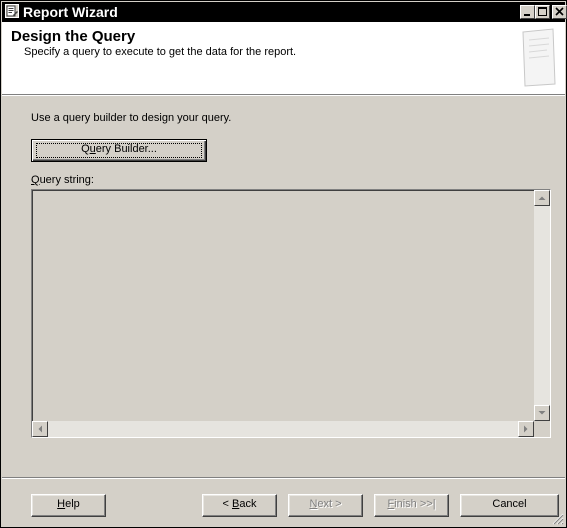 The height and width of the screenshot is (528, 567). Describe the element at coordinates (542, 305) in the screenshot. I see `vertical-scrollbar` at that location.